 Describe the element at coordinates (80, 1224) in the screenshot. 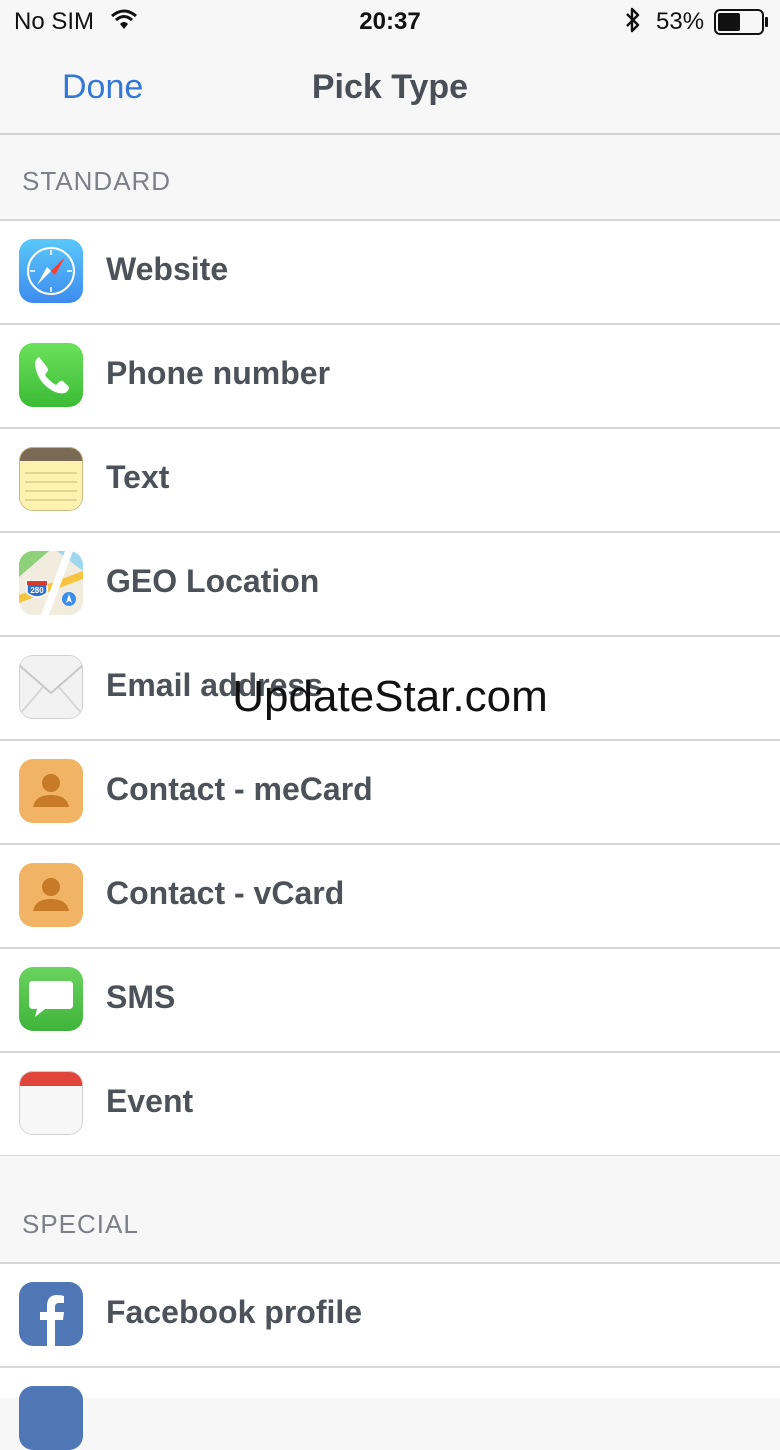

I see `section-header-label: SPECIAL` at that location.